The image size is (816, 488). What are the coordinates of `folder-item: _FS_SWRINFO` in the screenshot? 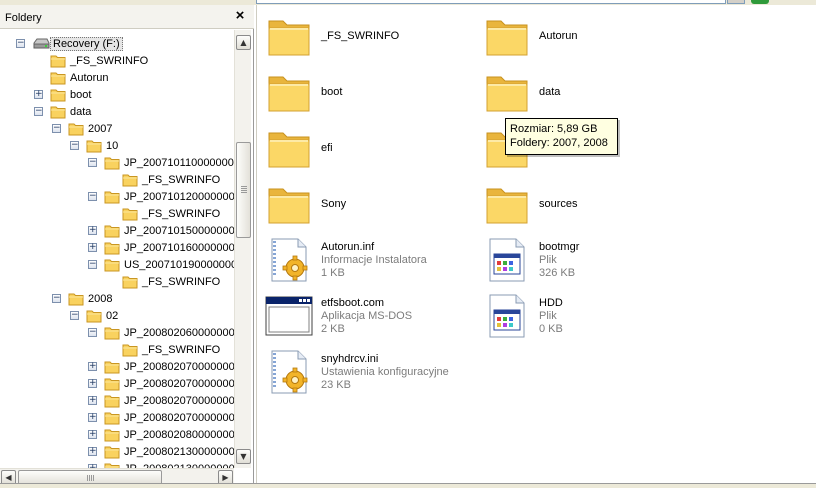 It's located at (370, 36).